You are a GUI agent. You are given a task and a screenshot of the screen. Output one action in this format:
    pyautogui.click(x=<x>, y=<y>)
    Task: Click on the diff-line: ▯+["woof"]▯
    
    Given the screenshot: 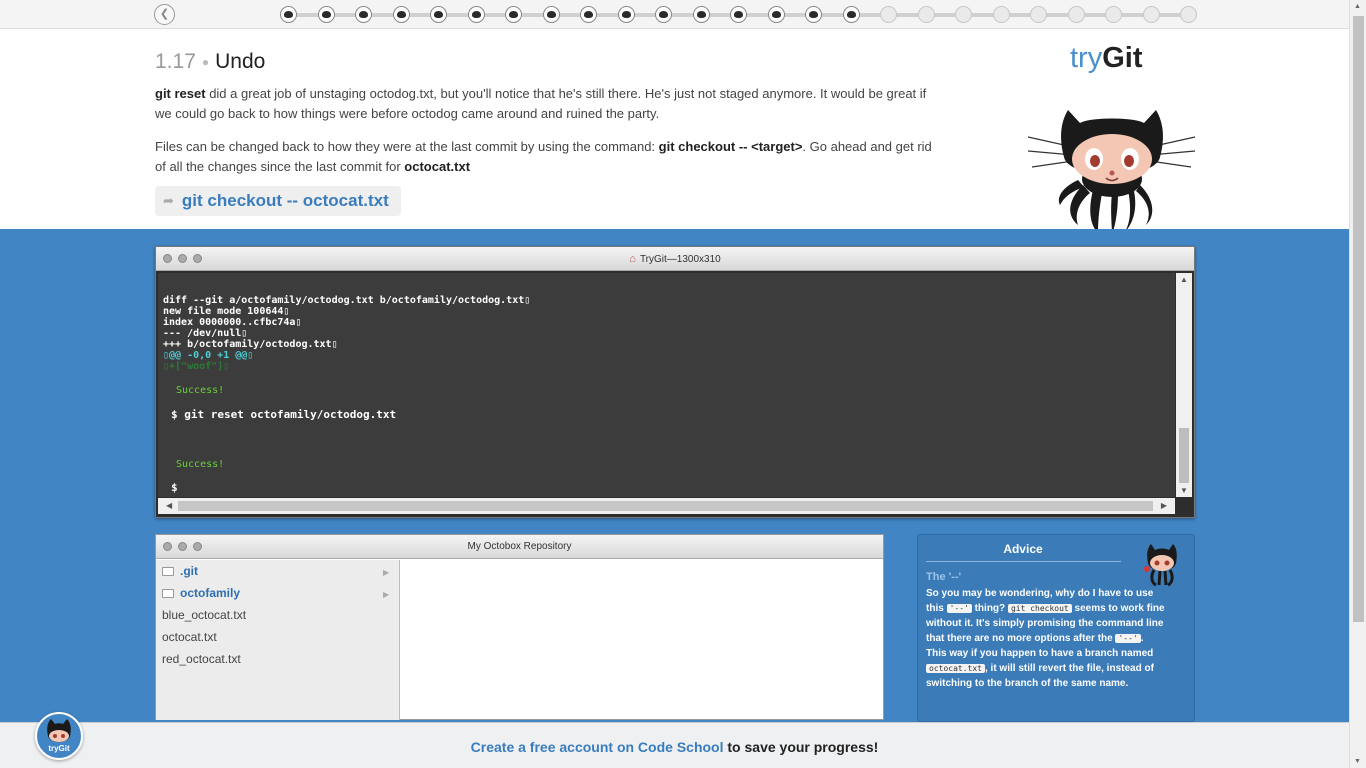 What is the action you would take?
    pyautogui.click(x=196, y=366)
    